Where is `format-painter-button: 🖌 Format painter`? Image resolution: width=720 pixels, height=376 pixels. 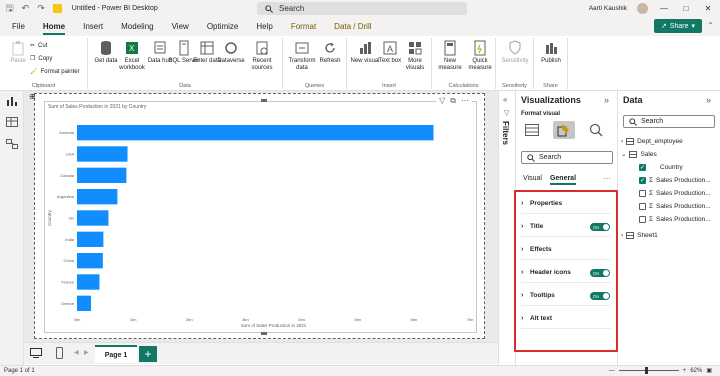
format-painter-button: 🖌 Format painter is located at coordinates (55, 72).